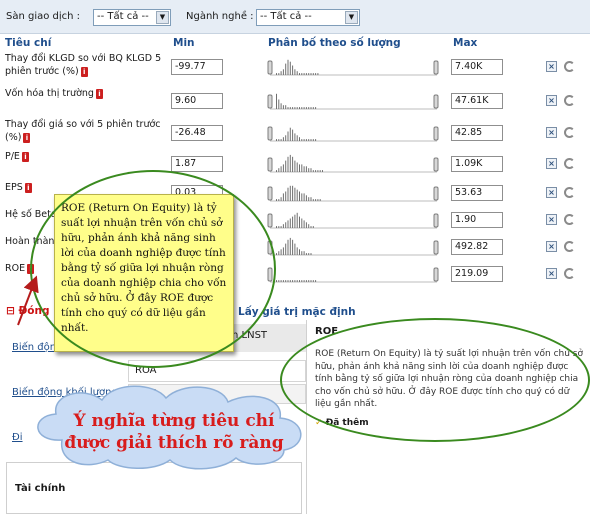 The height and width of the screenshot is (514, 590). Describe the element at coordinates (477, 193) in the screenshot. I see `max-input: 53.63` at that location.